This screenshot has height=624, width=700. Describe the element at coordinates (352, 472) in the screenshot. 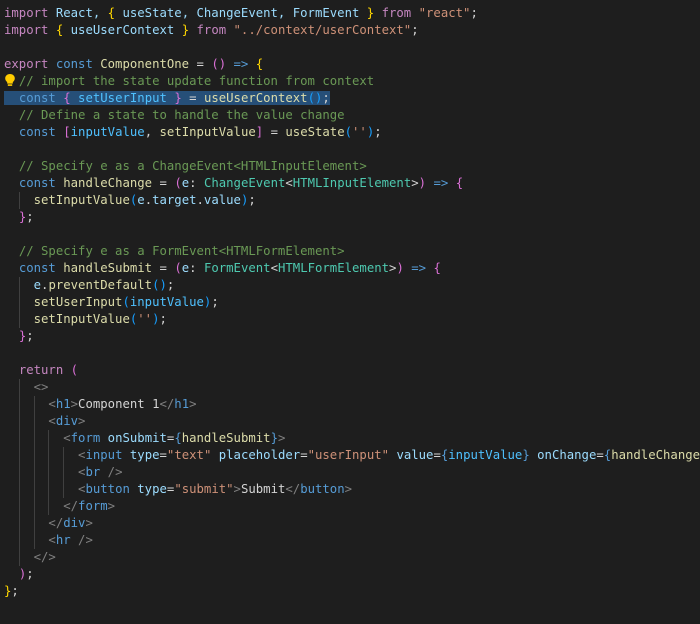

I see `code-line: <br />` at that location.